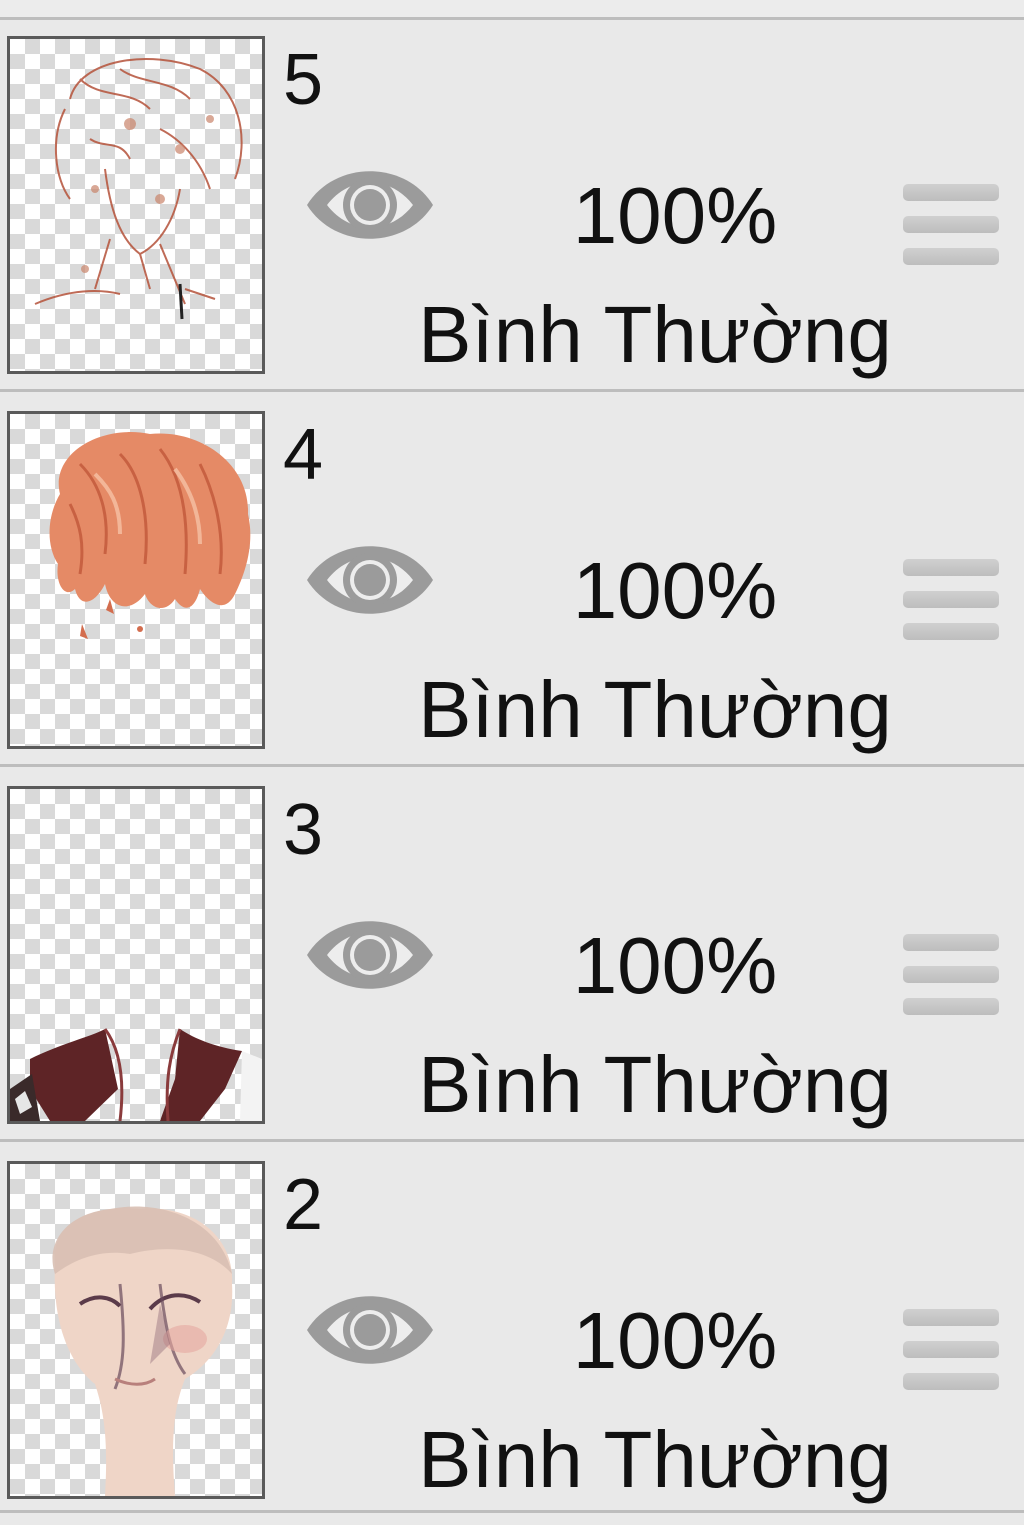 The image size is (1024, 1525). Describe the element at coordinates (142, 1351) in the screenshot. I see `face-thumbnail-image` at that location.